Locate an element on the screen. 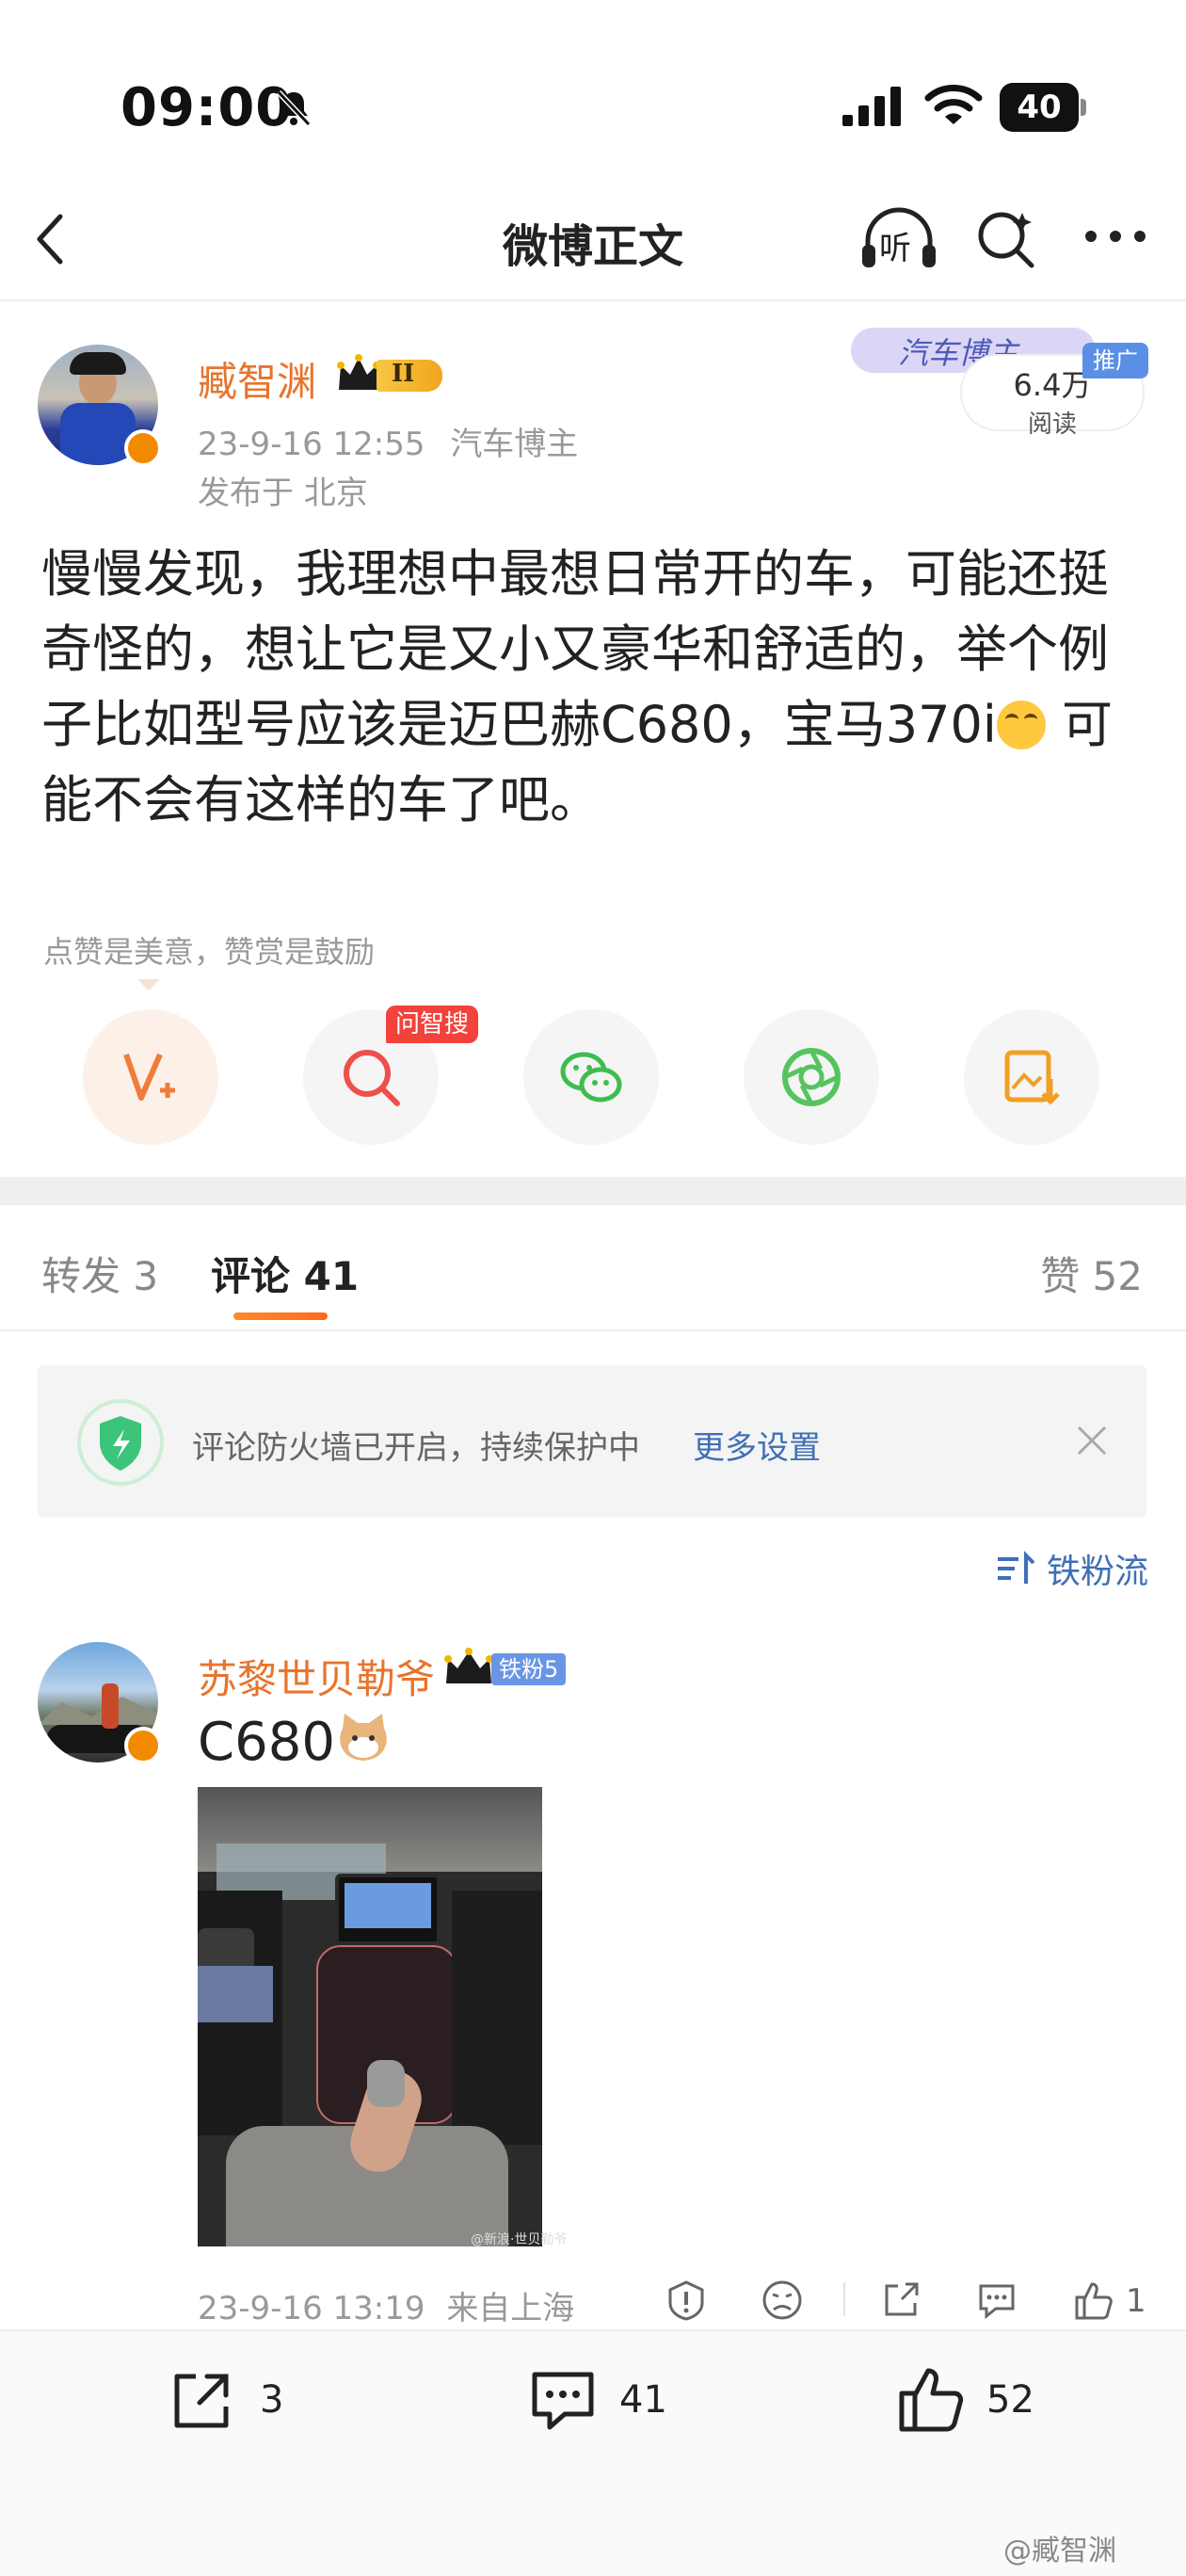 Image resolution: width=1186 pixels, height=2576 pixels. reward-v-icon is located at coordinates (149, 1077).